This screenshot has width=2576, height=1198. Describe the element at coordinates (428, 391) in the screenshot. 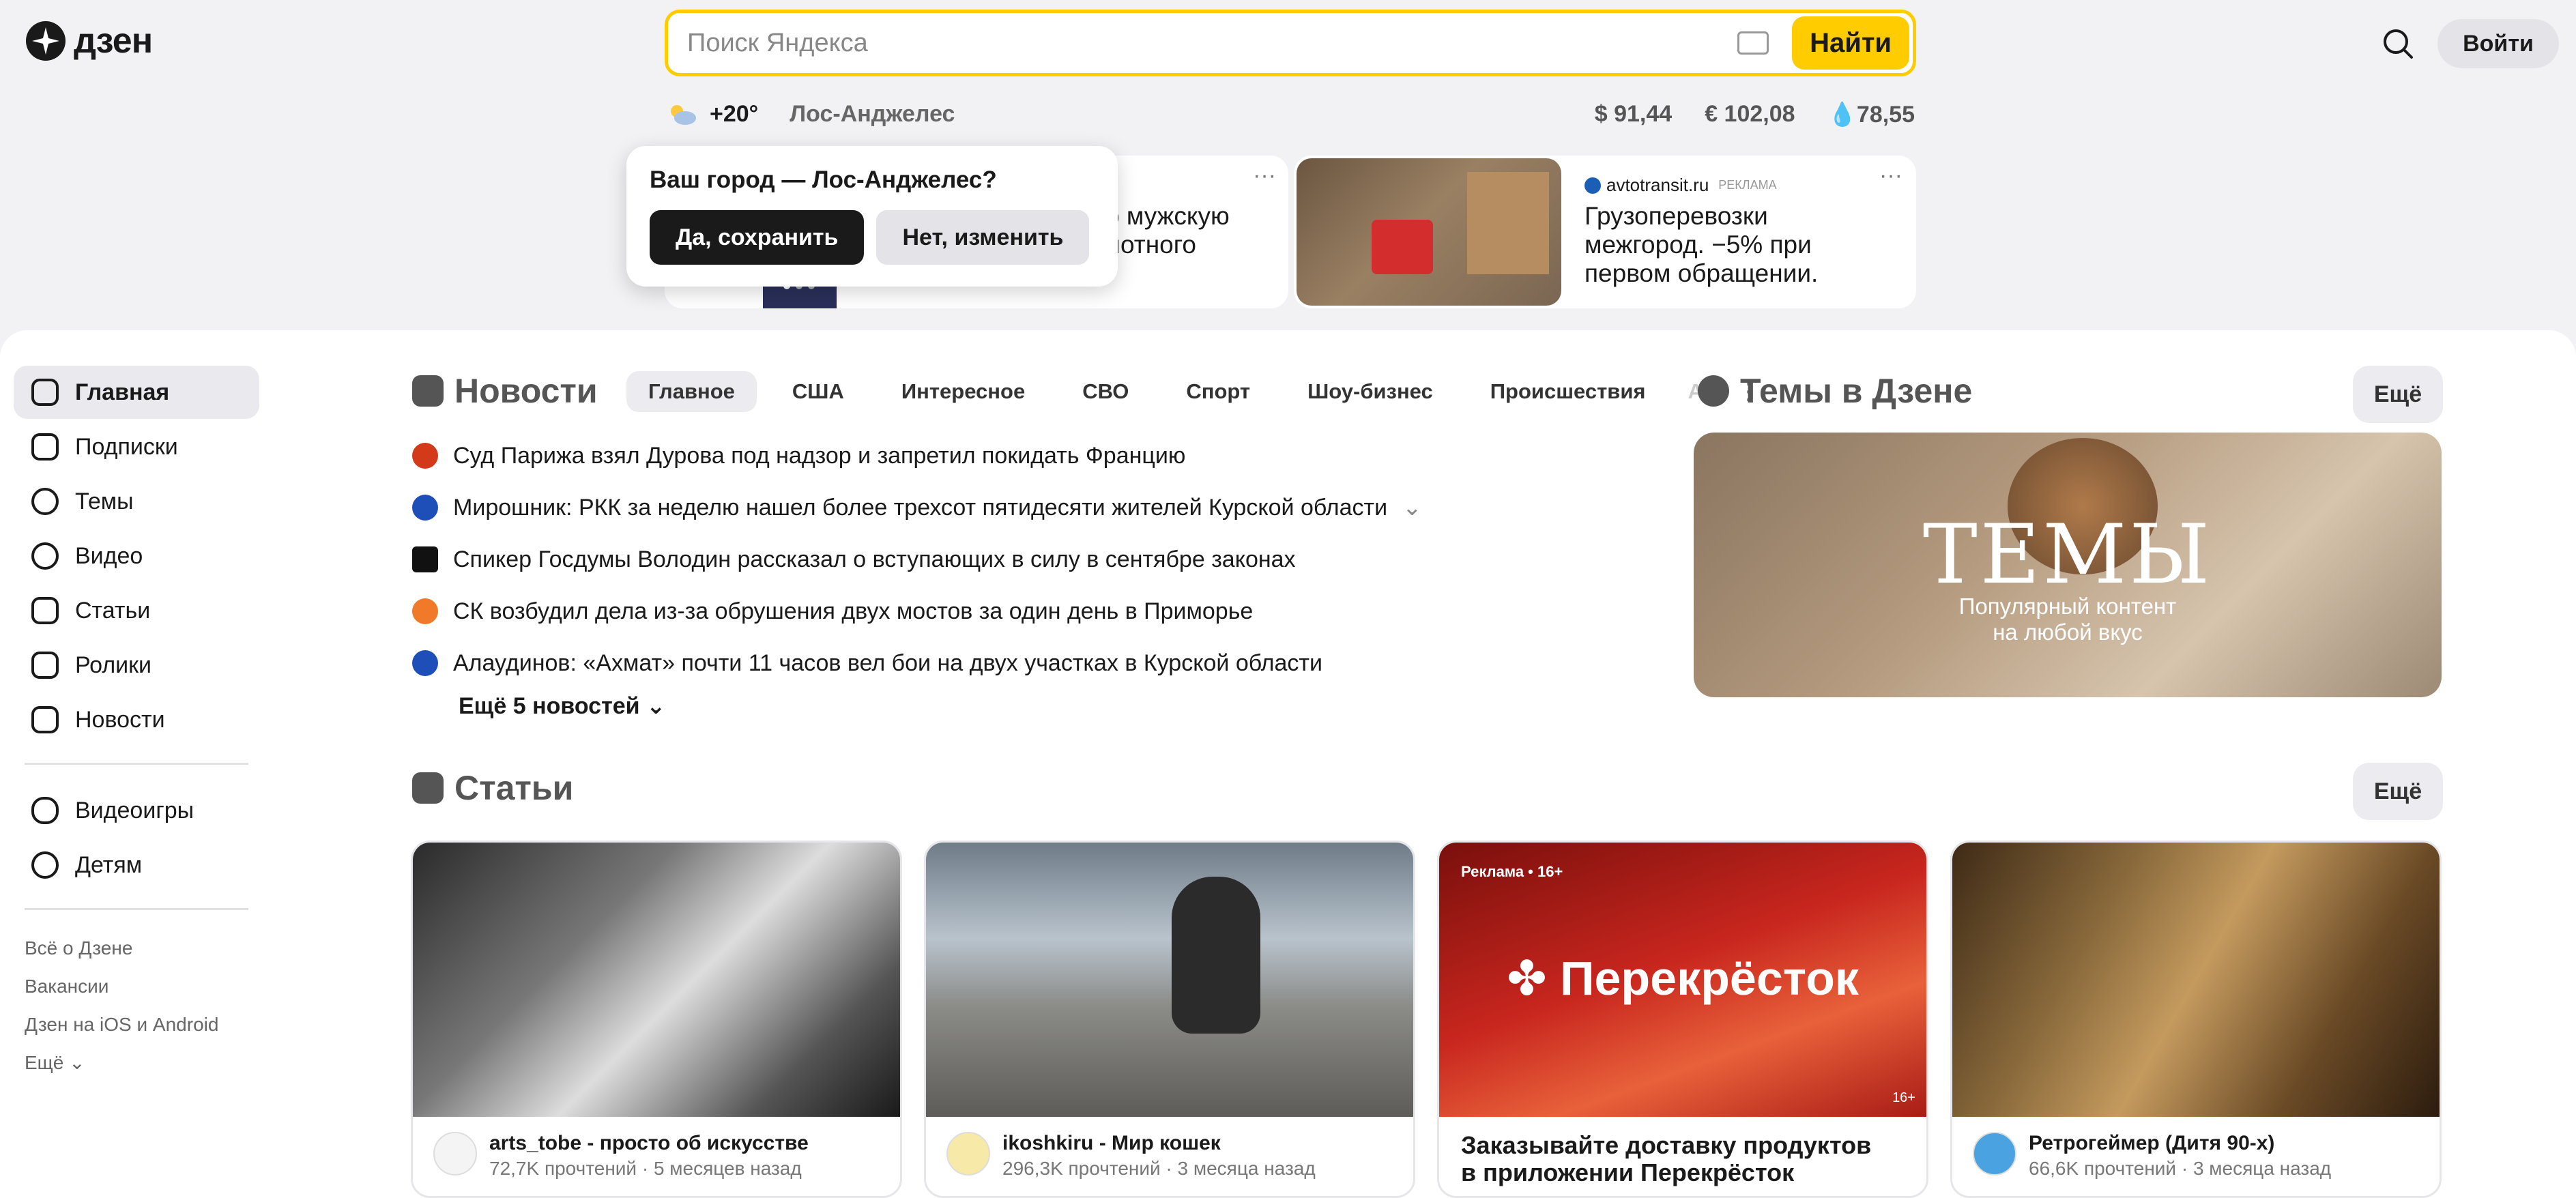

I see `news-icon` at that location.